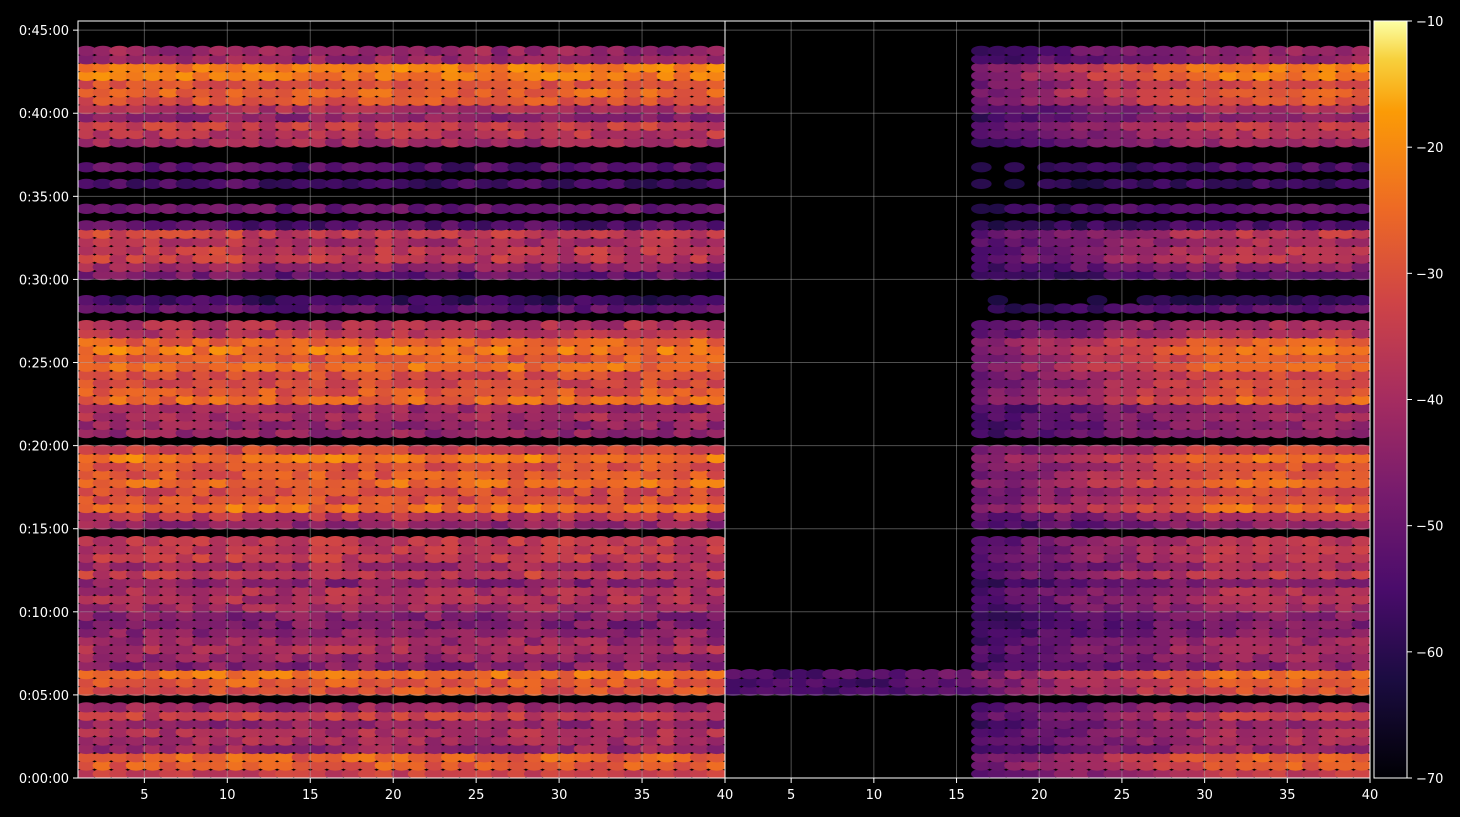 This screenshot has height=817, width=1460. Describe the element at coordinates (44, 114) in the screenshot. I see `y-tick-label: 0:40:00` at that location.